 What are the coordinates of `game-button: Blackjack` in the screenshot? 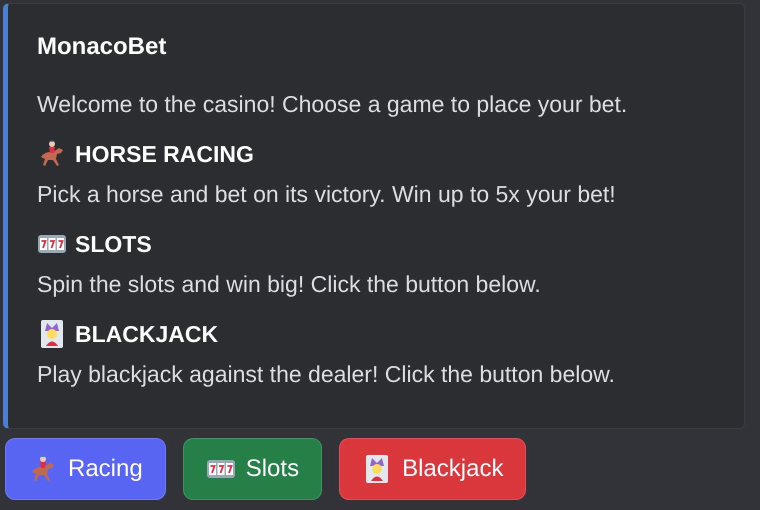 It's located at (432, 469).